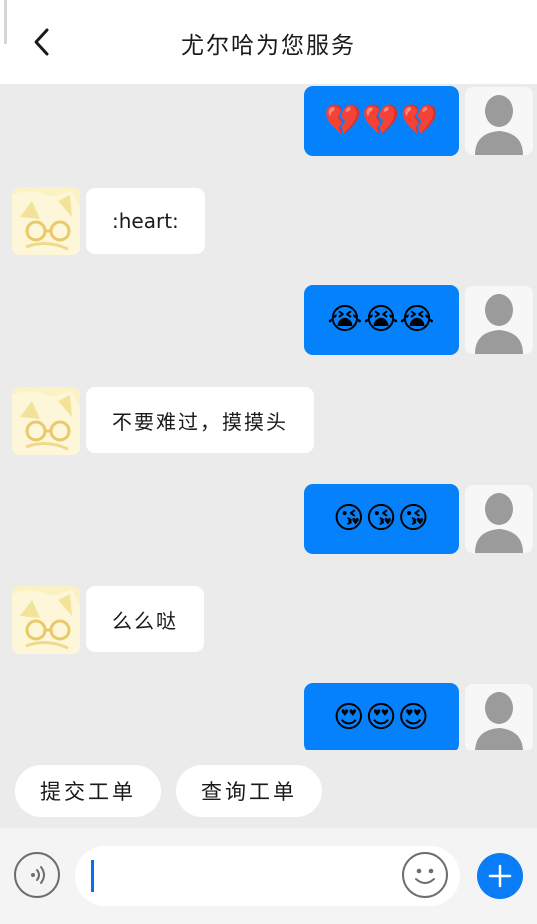  What do you see at coordinates (92, 876) in the screenshot?
I see `text-caret` at bounding box center [92, 876].